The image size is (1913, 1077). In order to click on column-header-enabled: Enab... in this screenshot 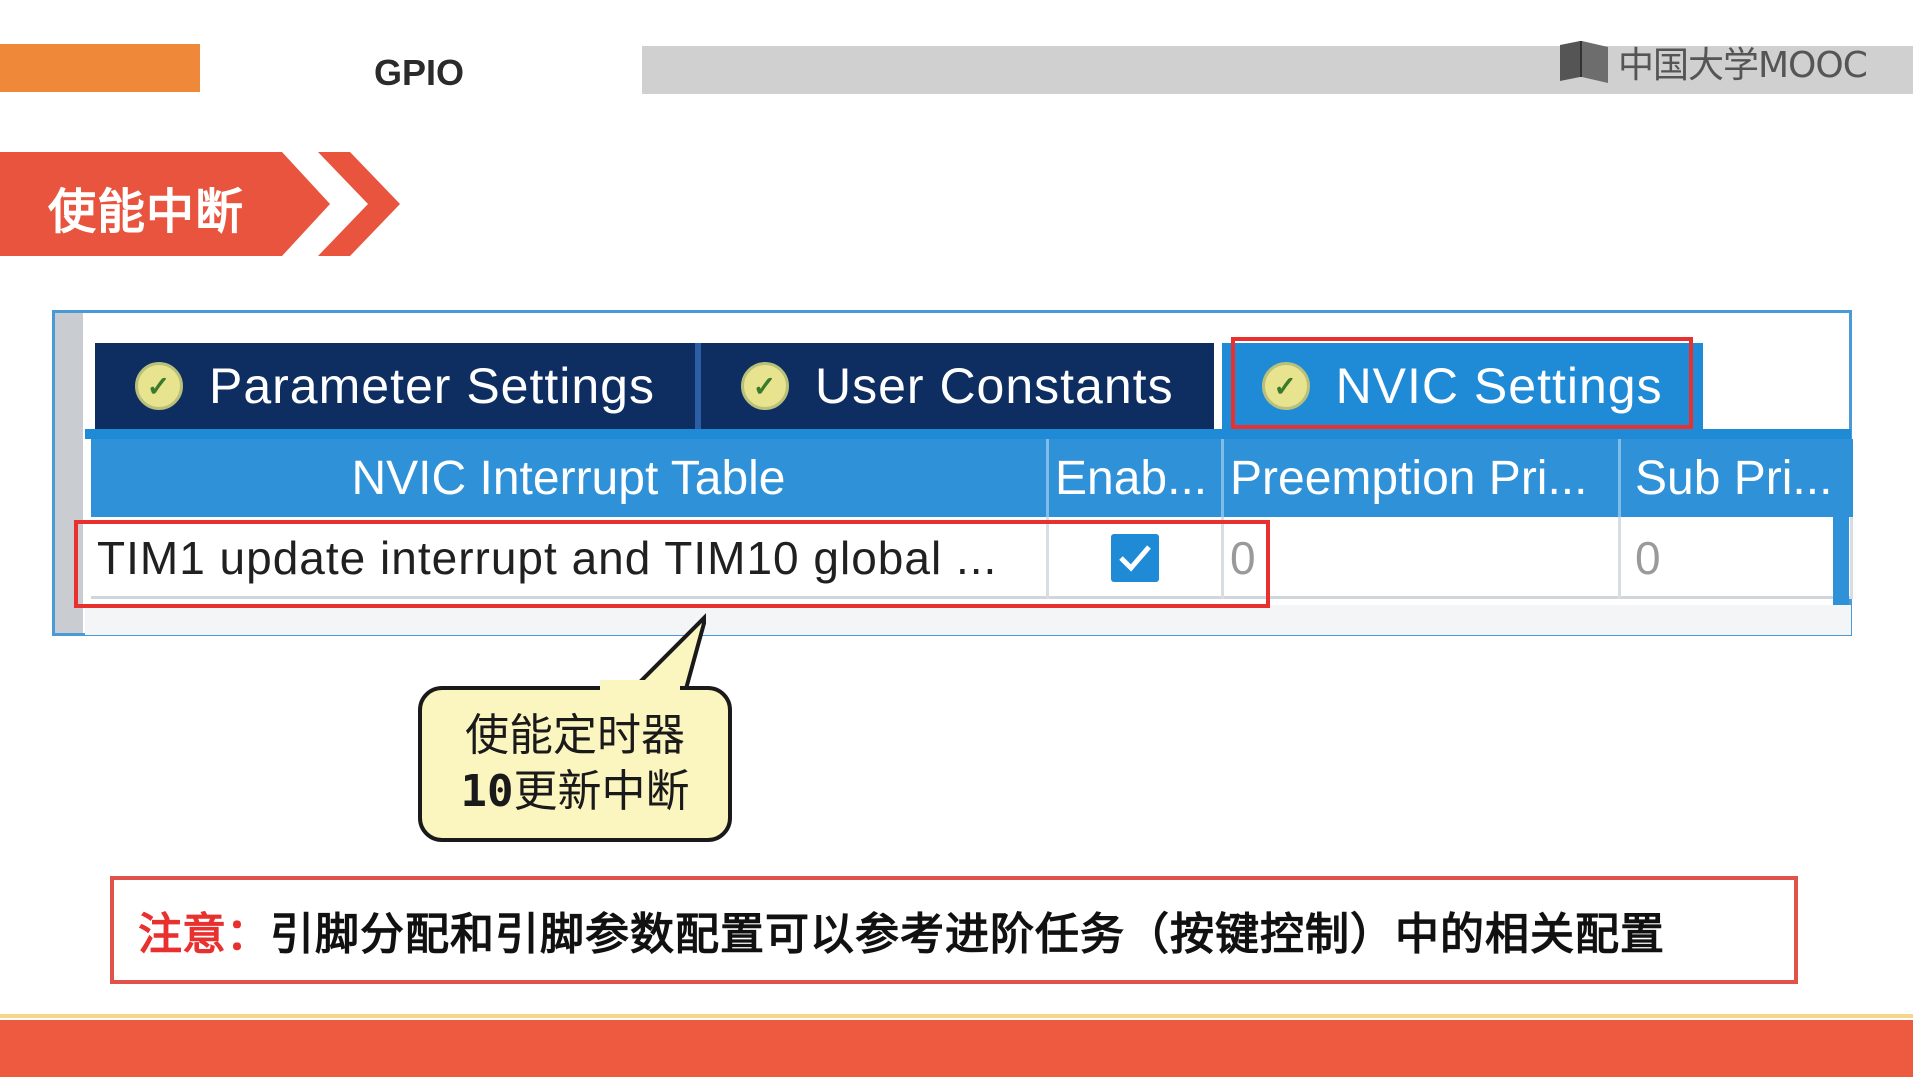, I will do `click(1136, 478)`.